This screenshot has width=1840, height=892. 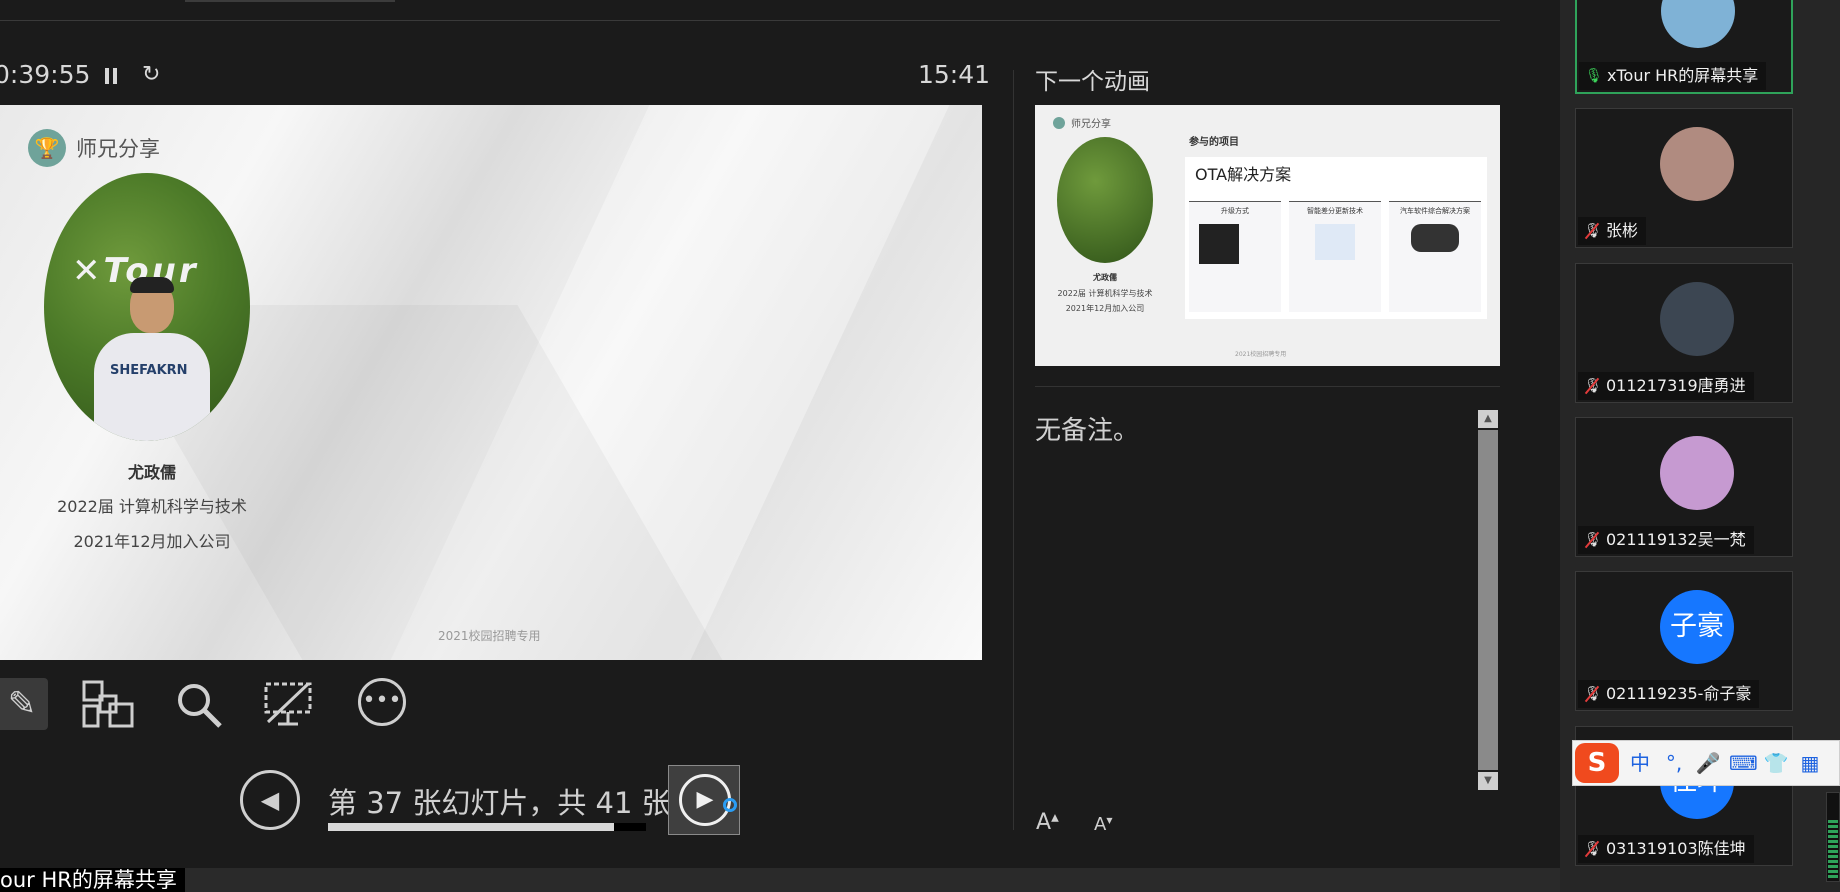 I want to click on more-options-button: •••, so click(x=382, y=704).